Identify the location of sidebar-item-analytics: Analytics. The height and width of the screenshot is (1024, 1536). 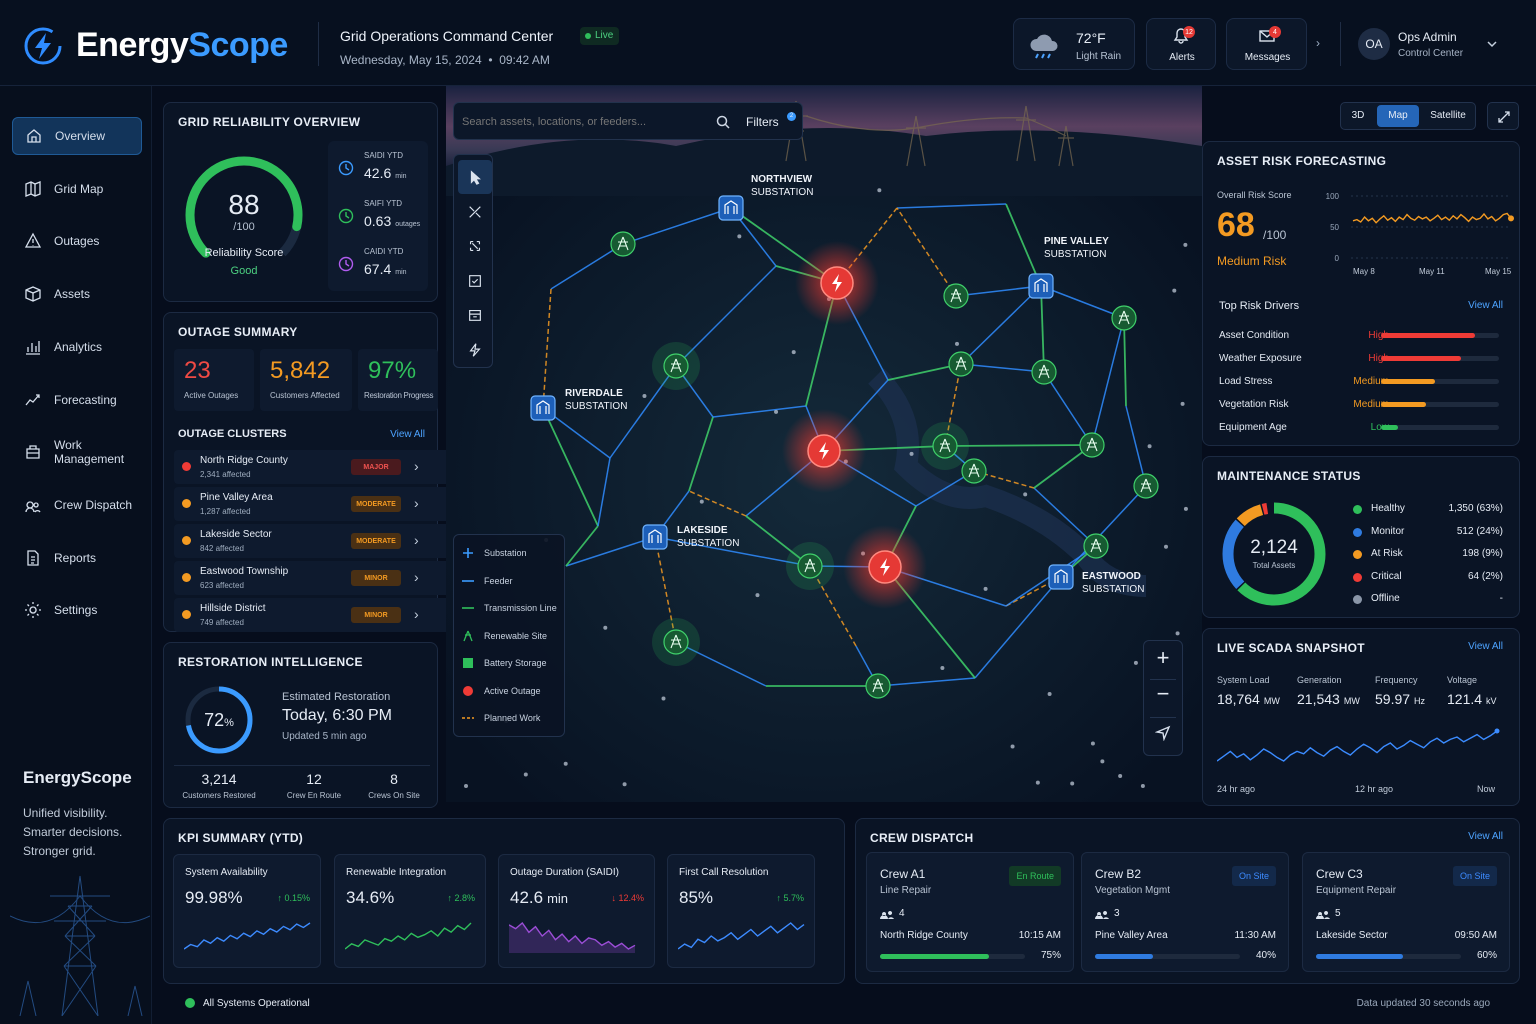
(77, 347).